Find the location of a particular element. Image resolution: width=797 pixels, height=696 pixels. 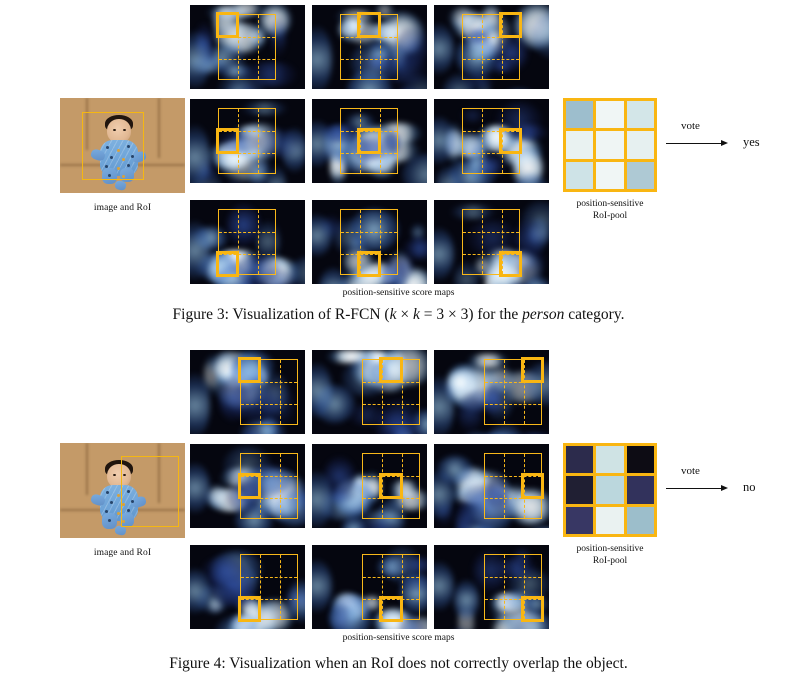

figure3-image-caption: image and RoI is located at coordinates (122, 208).